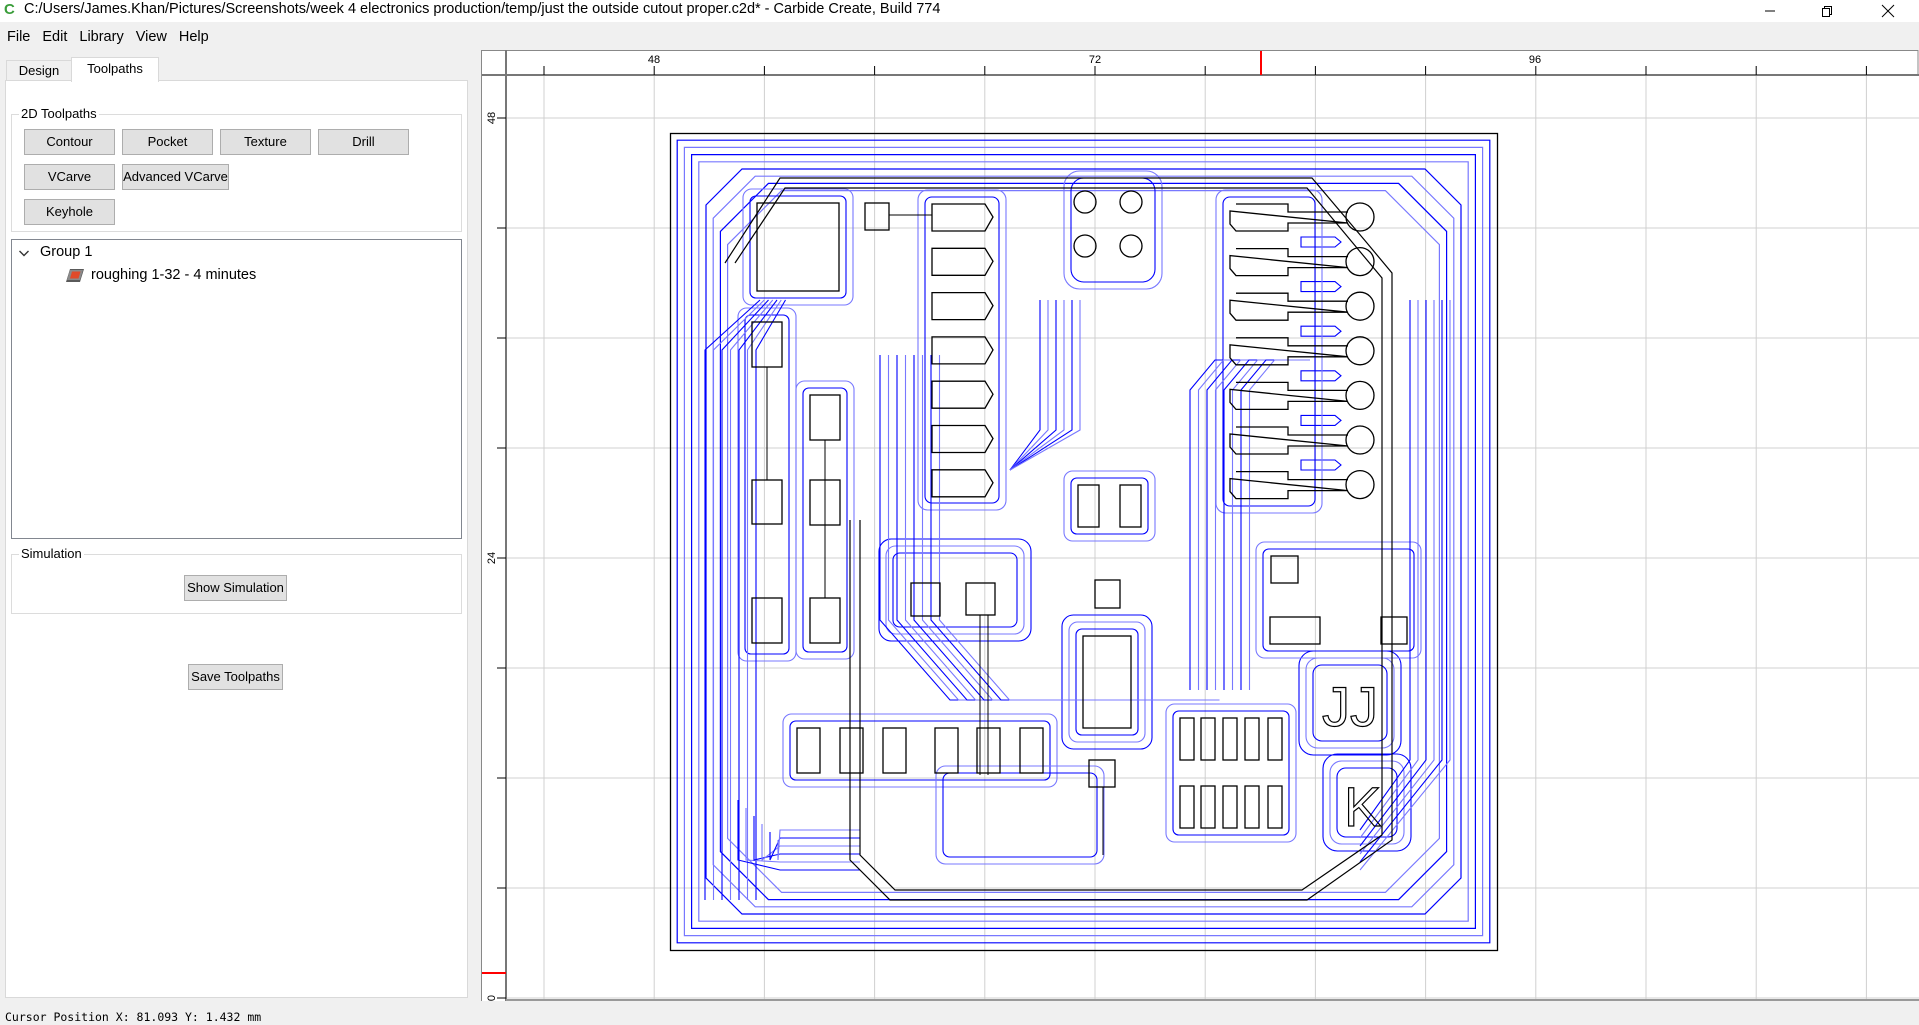 The width and height of the screenshot is (1919, 1025). Describe the element at coordinates (1535, 60) in the screenshot. I see `ruler-x-label-96: 96` at that location.